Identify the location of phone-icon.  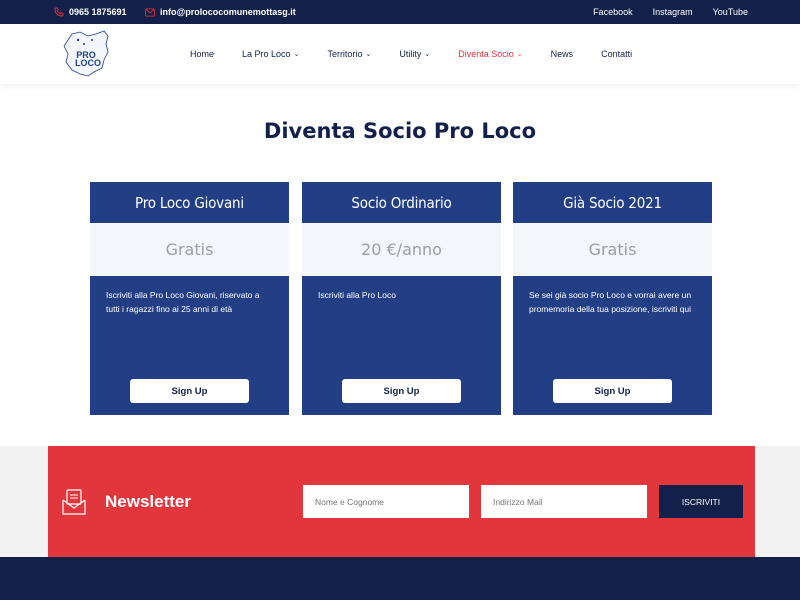
(59, 12).